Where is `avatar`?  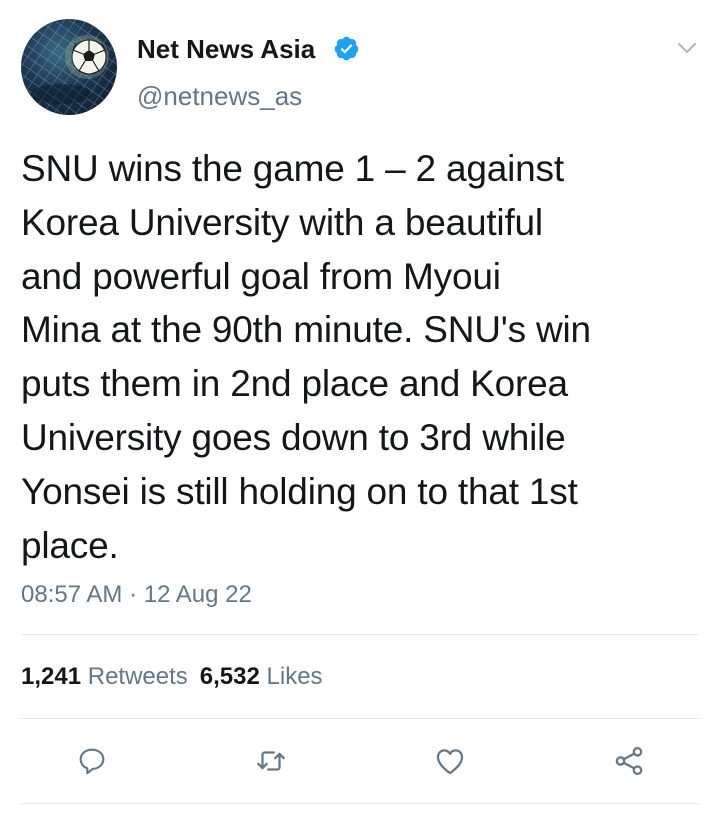 avatar is located at coordinates (69, 67).